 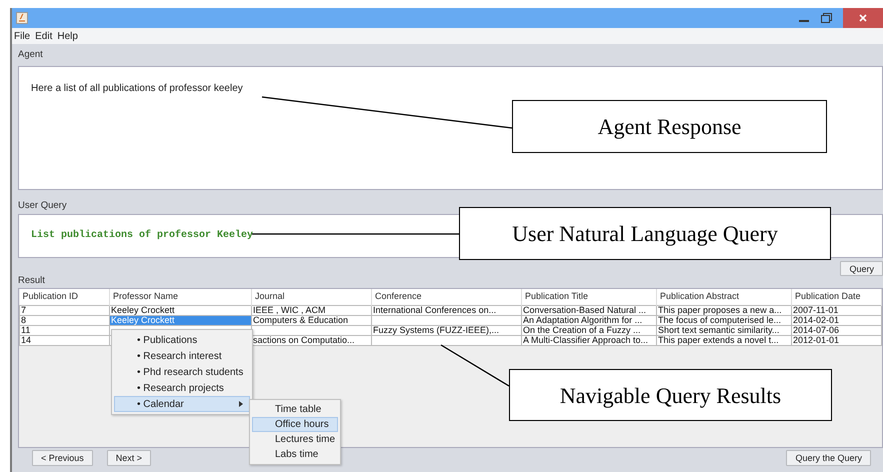 I want to click on column-header: Publication Date, so click(x=837, y=297).